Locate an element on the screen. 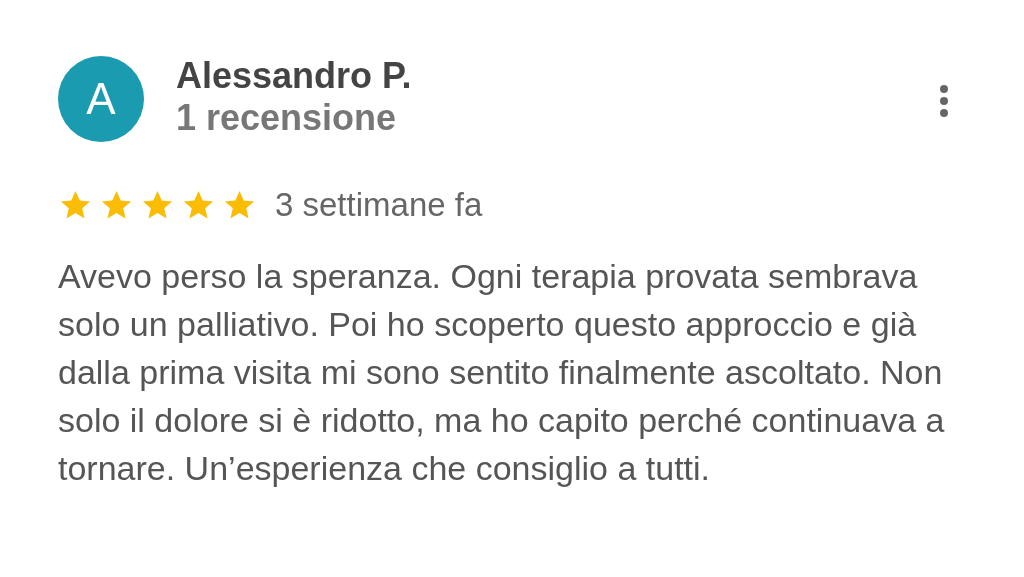 The width and height of the screenshot is (1024, 577). review-count: 1 recensione is located at coordinates (287, 118).